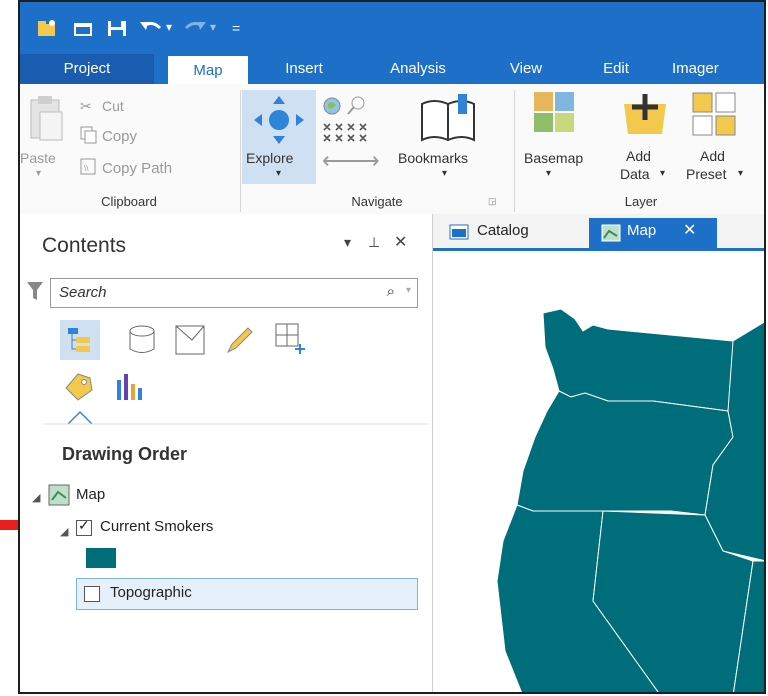 This screenshot has width=768, height=696. What do you see at coordinates (278, 173) in the screenshot?
I see `explore-dropdown-icon: ▾` at bounding box center [278, 173].